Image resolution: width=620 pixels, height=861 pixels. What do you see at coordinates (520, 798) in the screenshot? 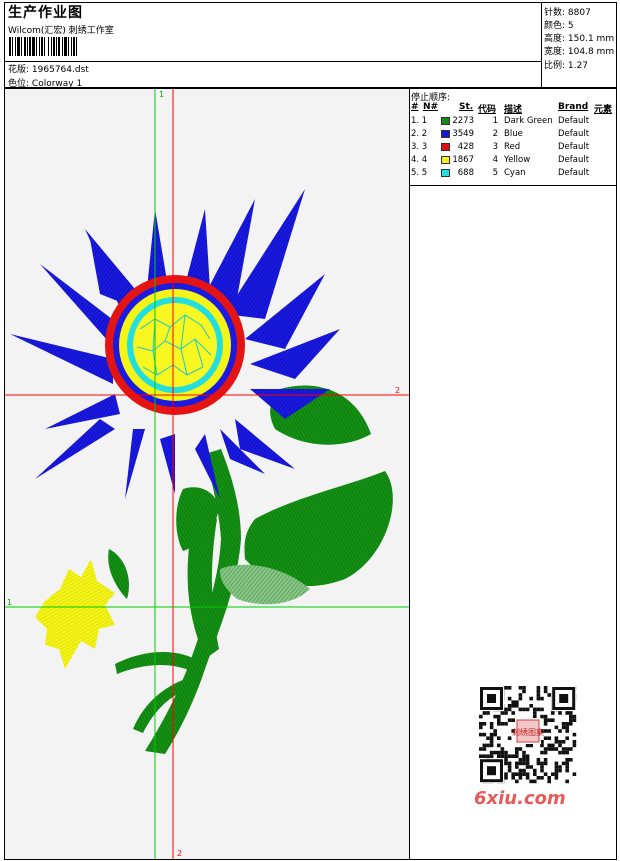
I see `watermark: 6xiu.com` at bounding box center [520, 798].